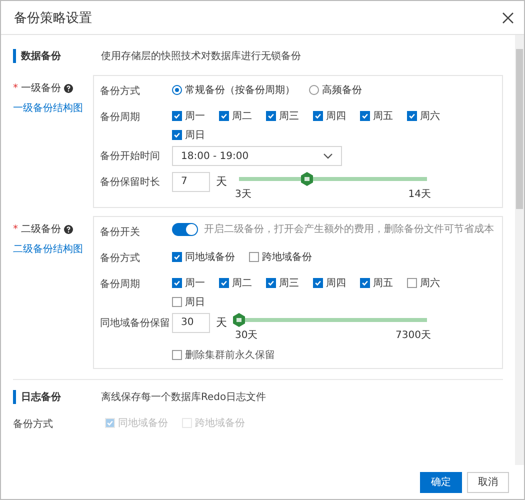 The image size is (525, 500). I want to click on toggle-switch, so click(185, 229).